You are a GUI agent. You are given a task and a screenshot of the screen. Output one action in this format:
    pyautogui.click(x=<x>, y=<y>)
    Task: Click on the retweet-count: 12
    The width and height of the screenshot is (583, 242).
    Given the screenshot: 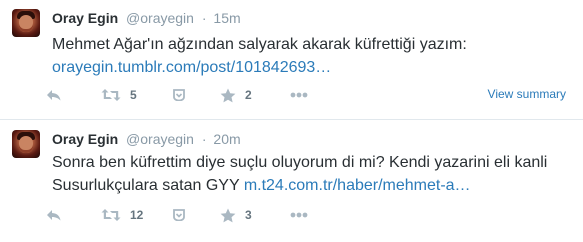 What is the action you would take?
    pyautogui.click(x=137, y=215)
    